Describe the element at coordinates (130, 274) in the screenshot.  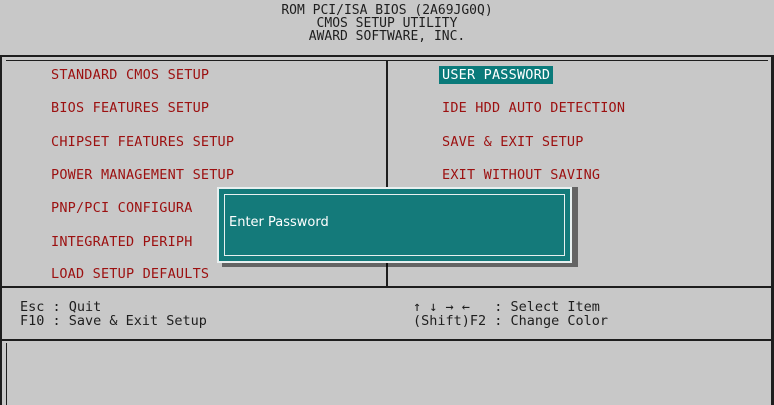
I see `menu-load-setup-defaults: LOAD SETUP DEFAULTS` at that location.